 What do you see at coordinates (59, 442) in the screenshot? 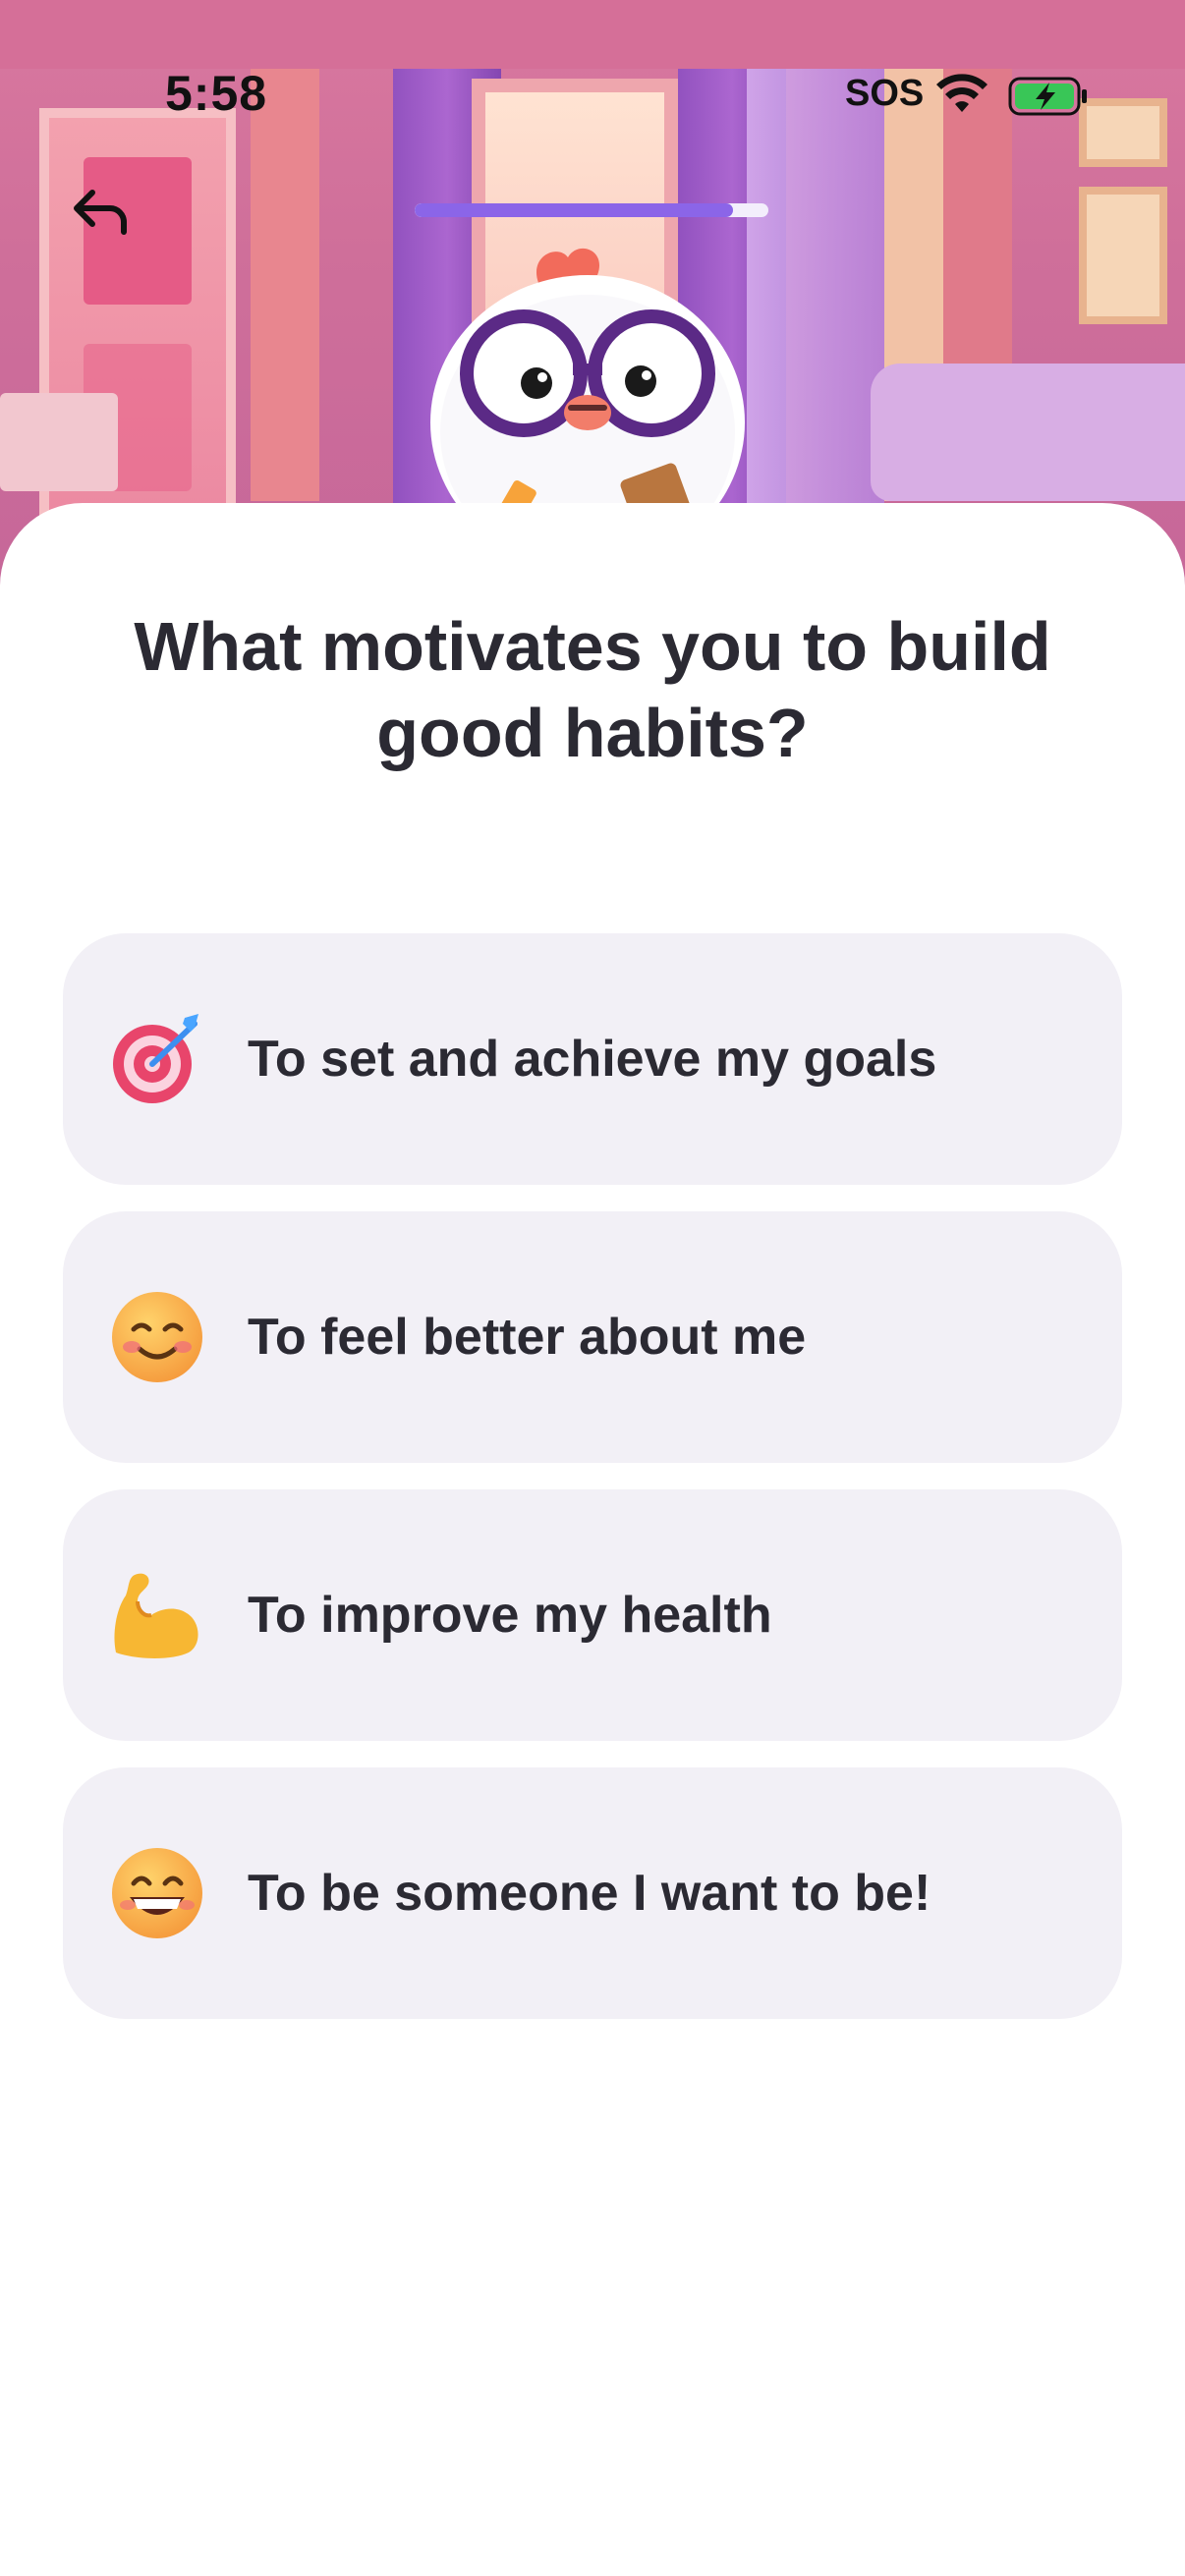
I see `side-table-illustration` at bounding box center [59, 442].